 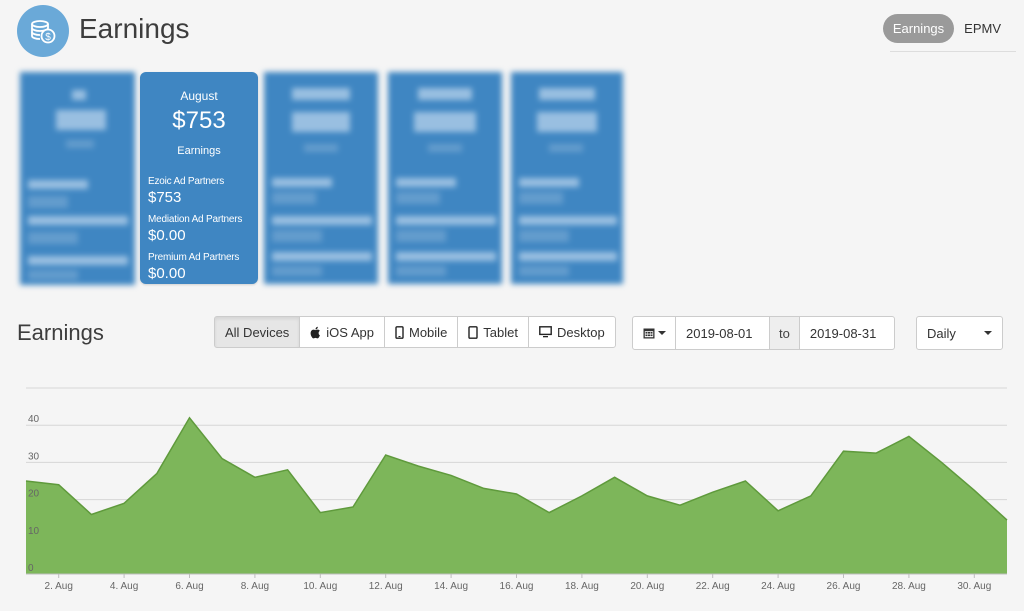 I want to click on x-tick-label: 2. Aug, so click(x=59, y=586).